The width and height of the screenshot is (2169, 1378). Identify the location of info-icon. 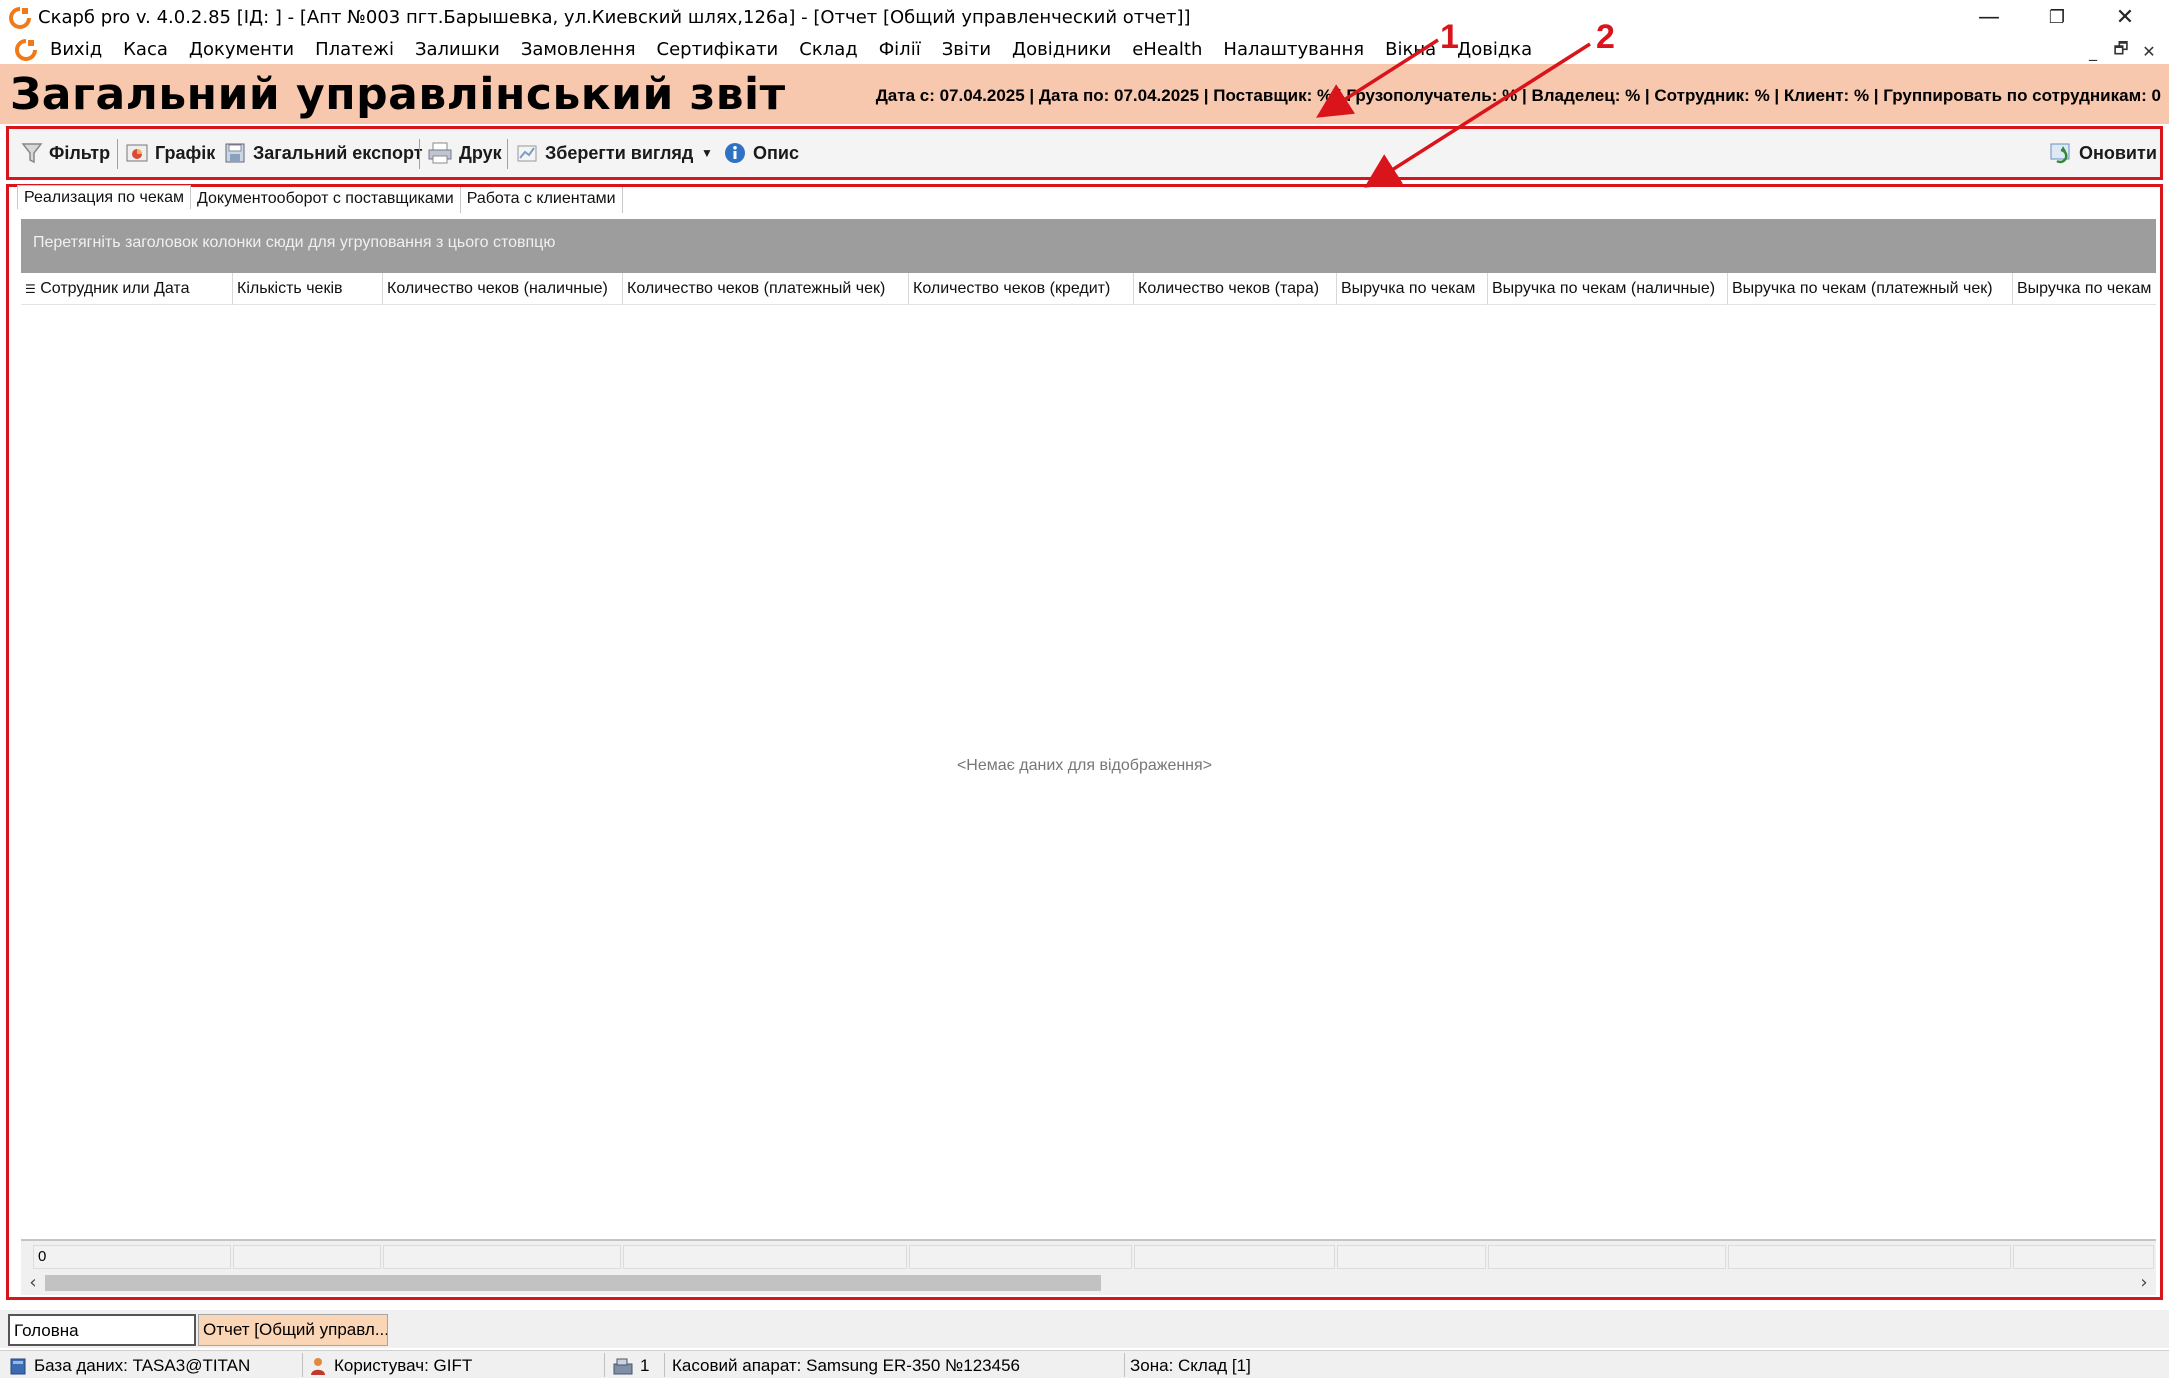
(735, 153).